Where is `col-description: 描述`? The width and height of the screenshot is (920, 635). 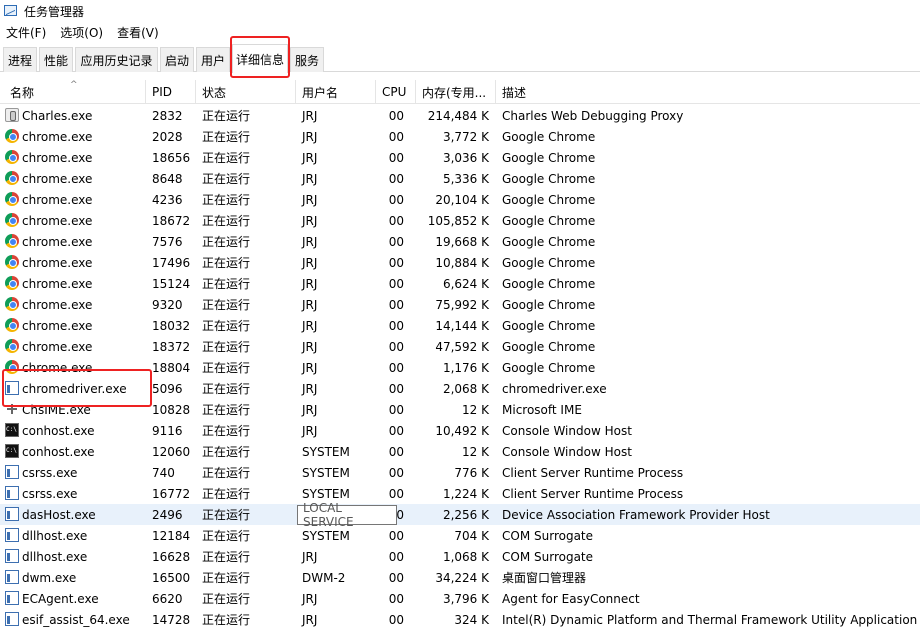 col-description: 描述 is located at coordinates (708, 92).